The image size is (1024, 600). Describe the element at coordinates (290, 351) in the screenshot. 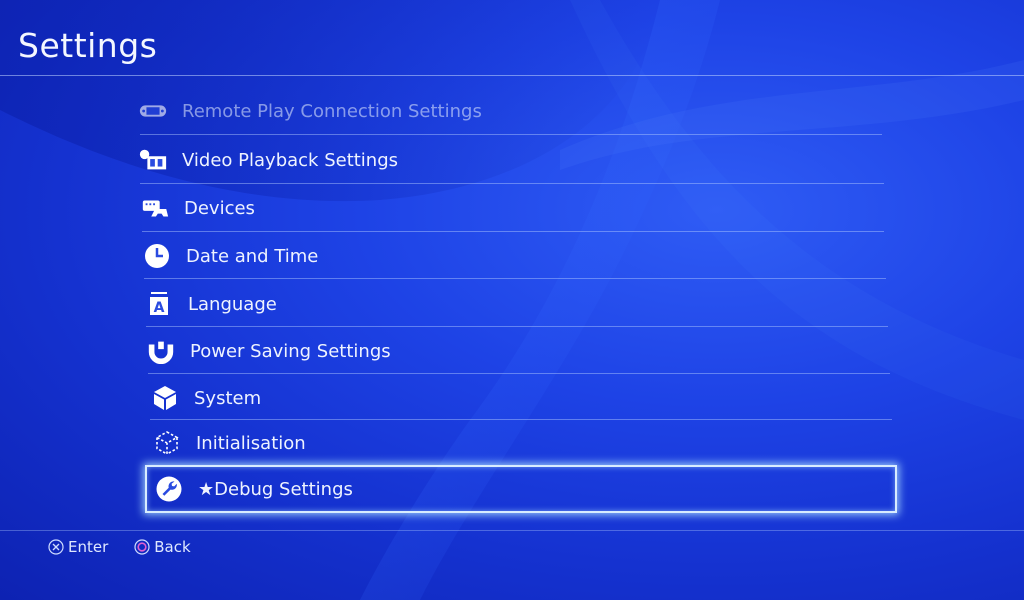

I see `menu-item-label: Power Saving Settings` at that location.